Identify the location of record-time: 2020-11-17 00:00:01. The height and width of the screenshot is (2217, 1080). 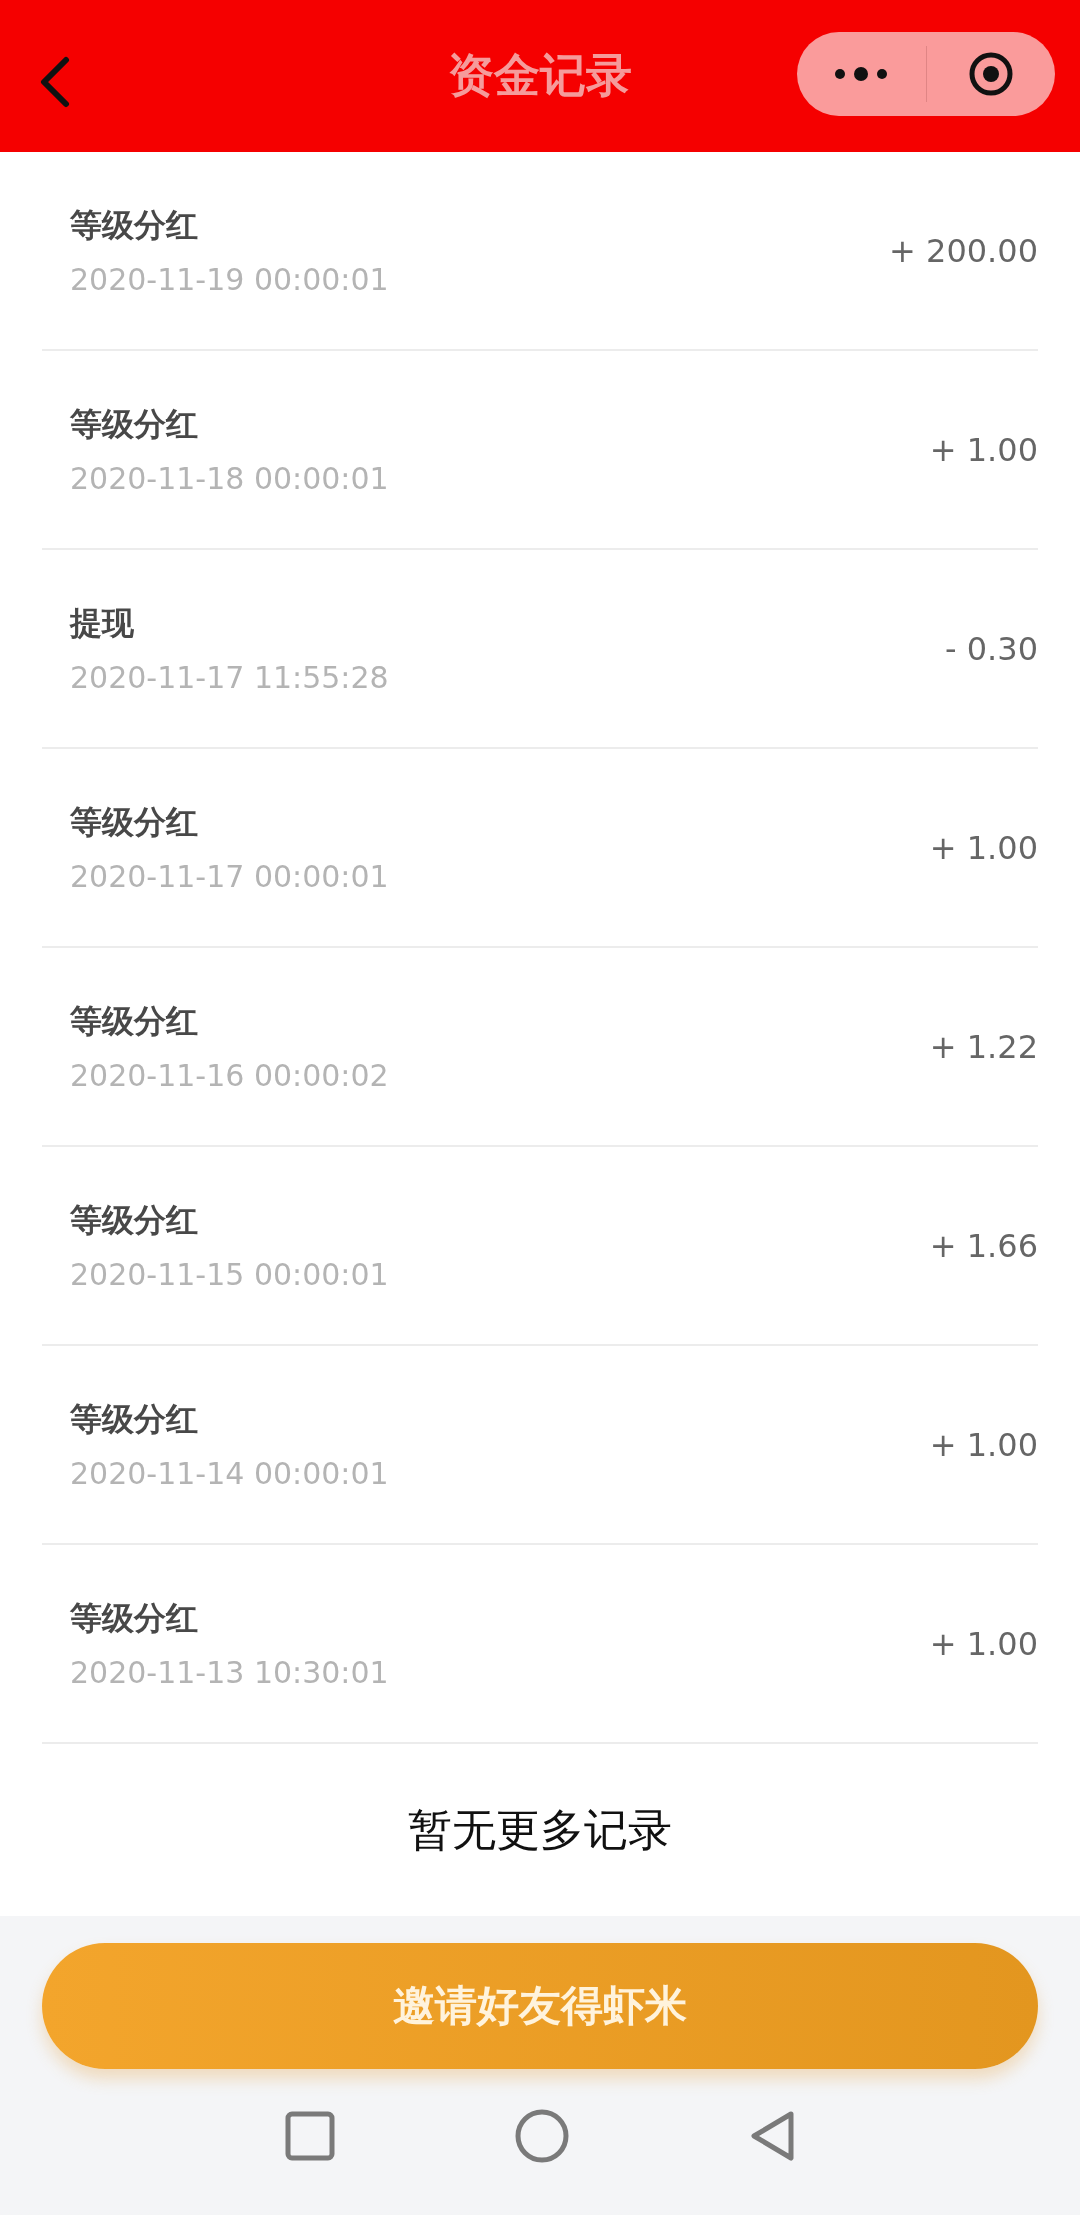
(230, 876).